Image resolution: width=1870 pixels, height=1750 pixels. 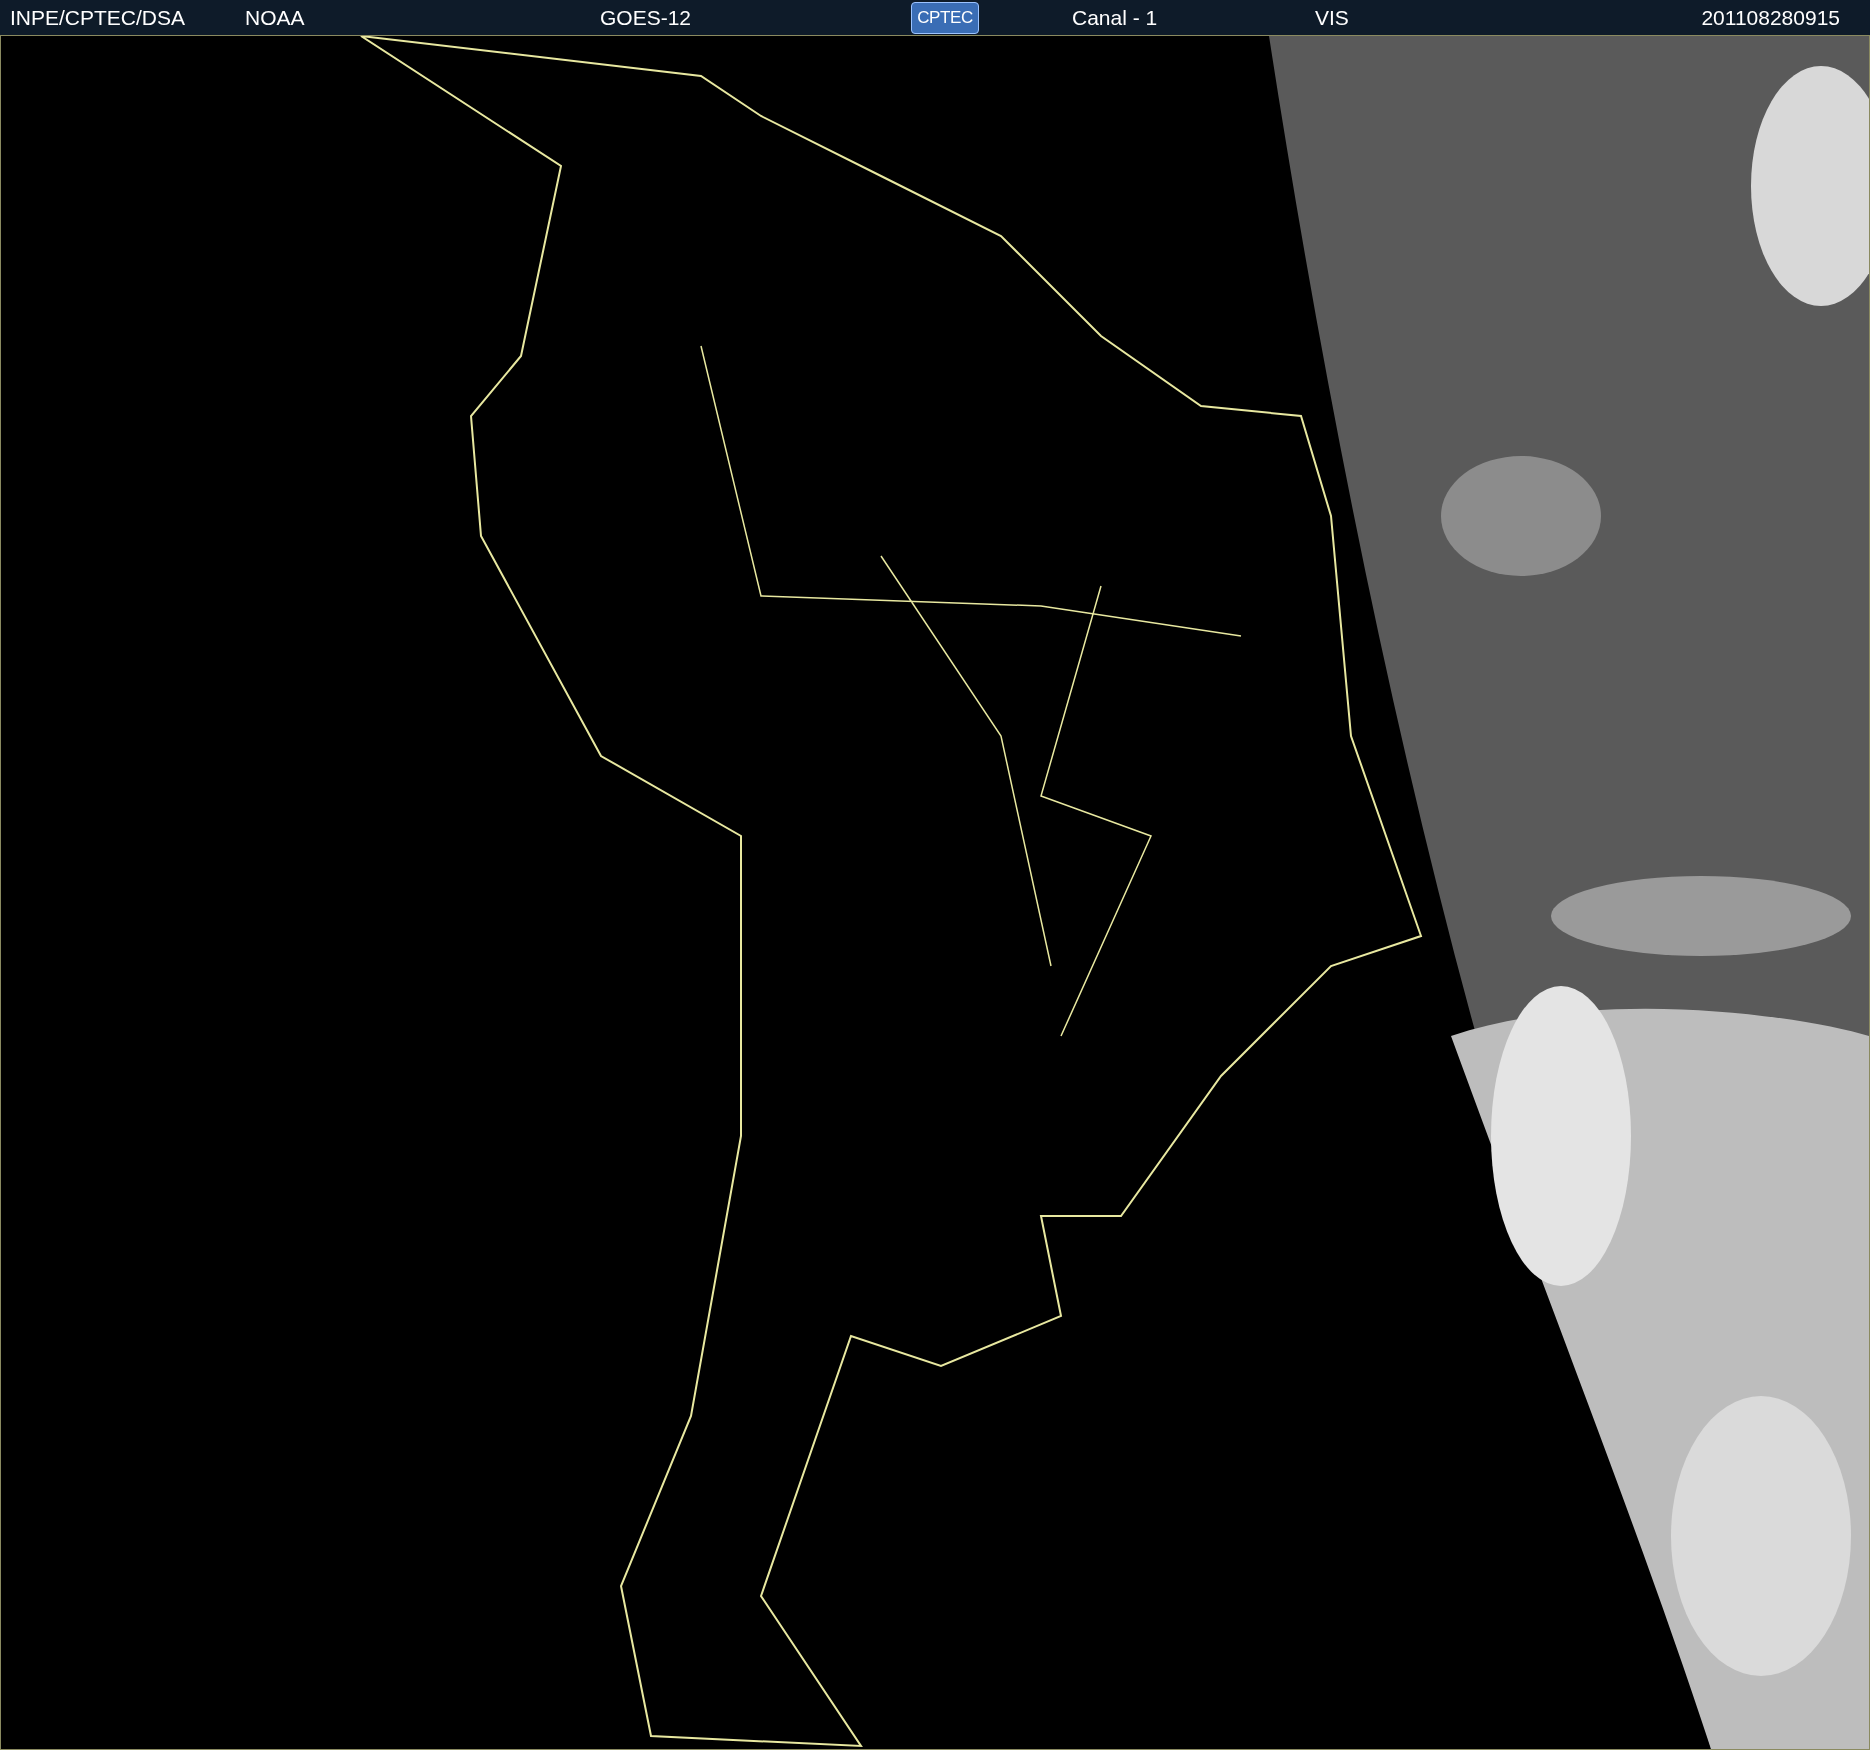 I want to click on logo: CPTEC, so click(x=945, y=17).